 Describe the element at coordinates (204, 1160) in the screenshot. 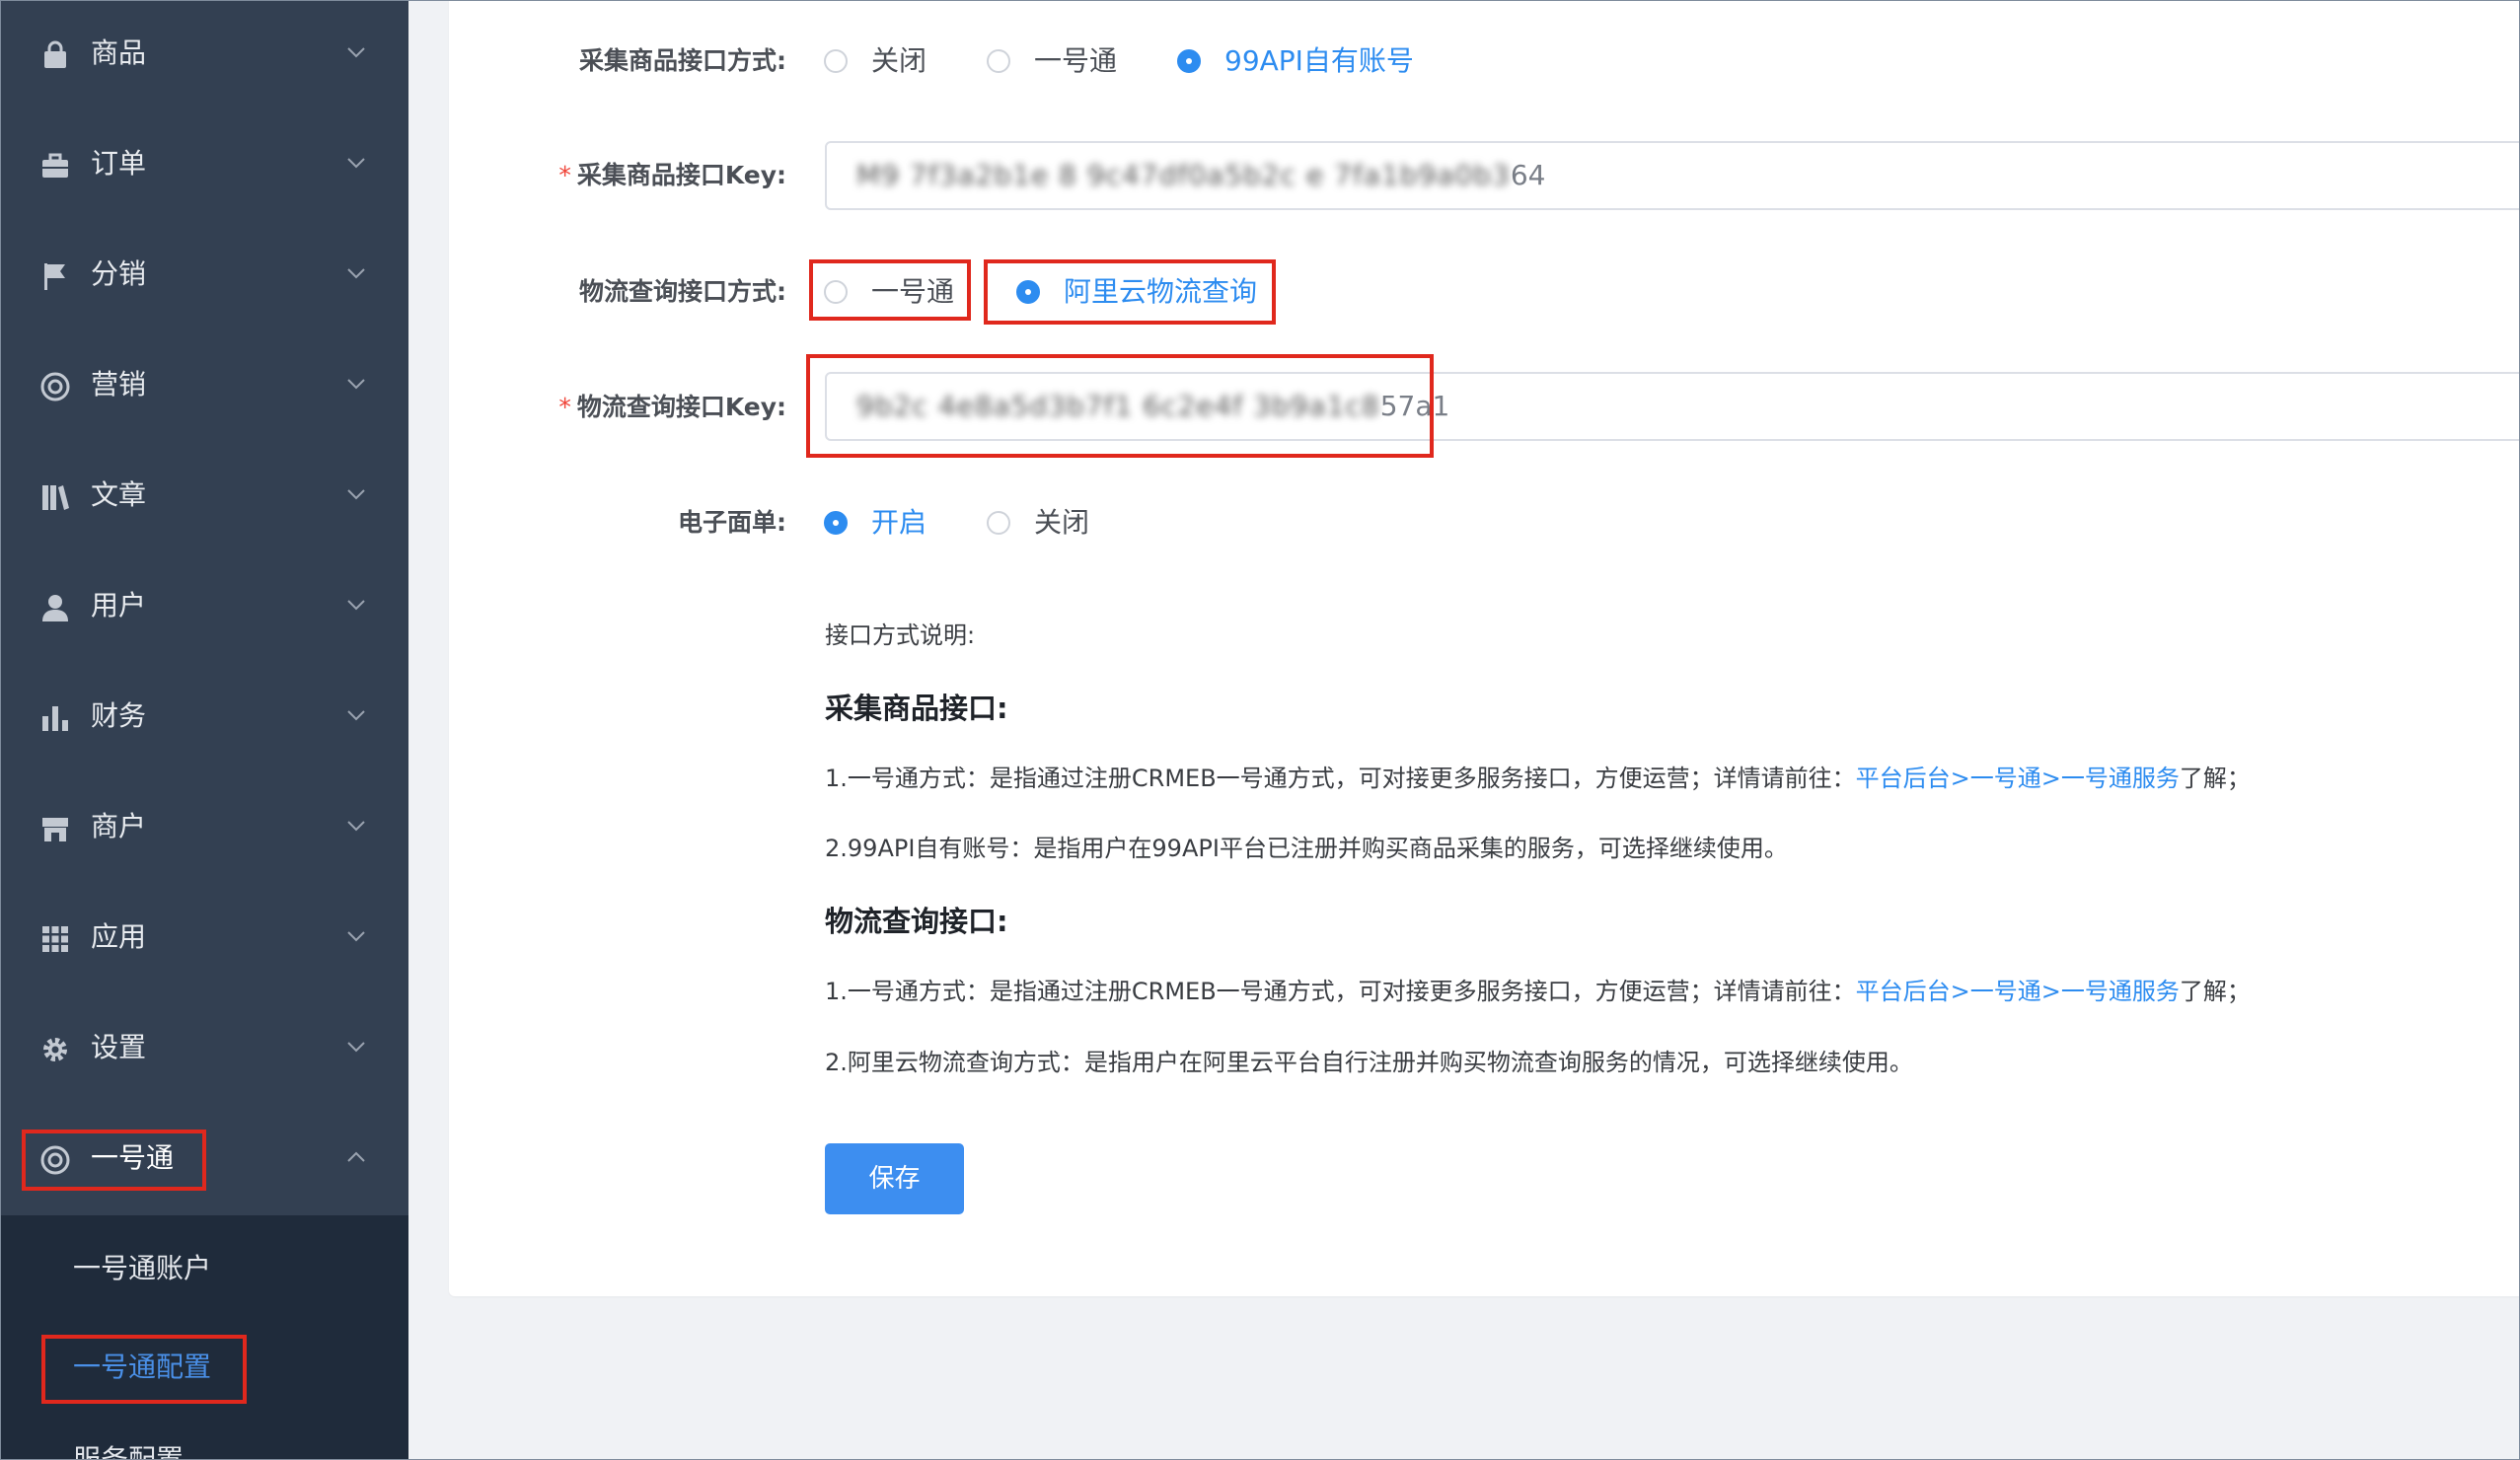

I see `sidebar-item-yihaotong: 一号通` at that location.